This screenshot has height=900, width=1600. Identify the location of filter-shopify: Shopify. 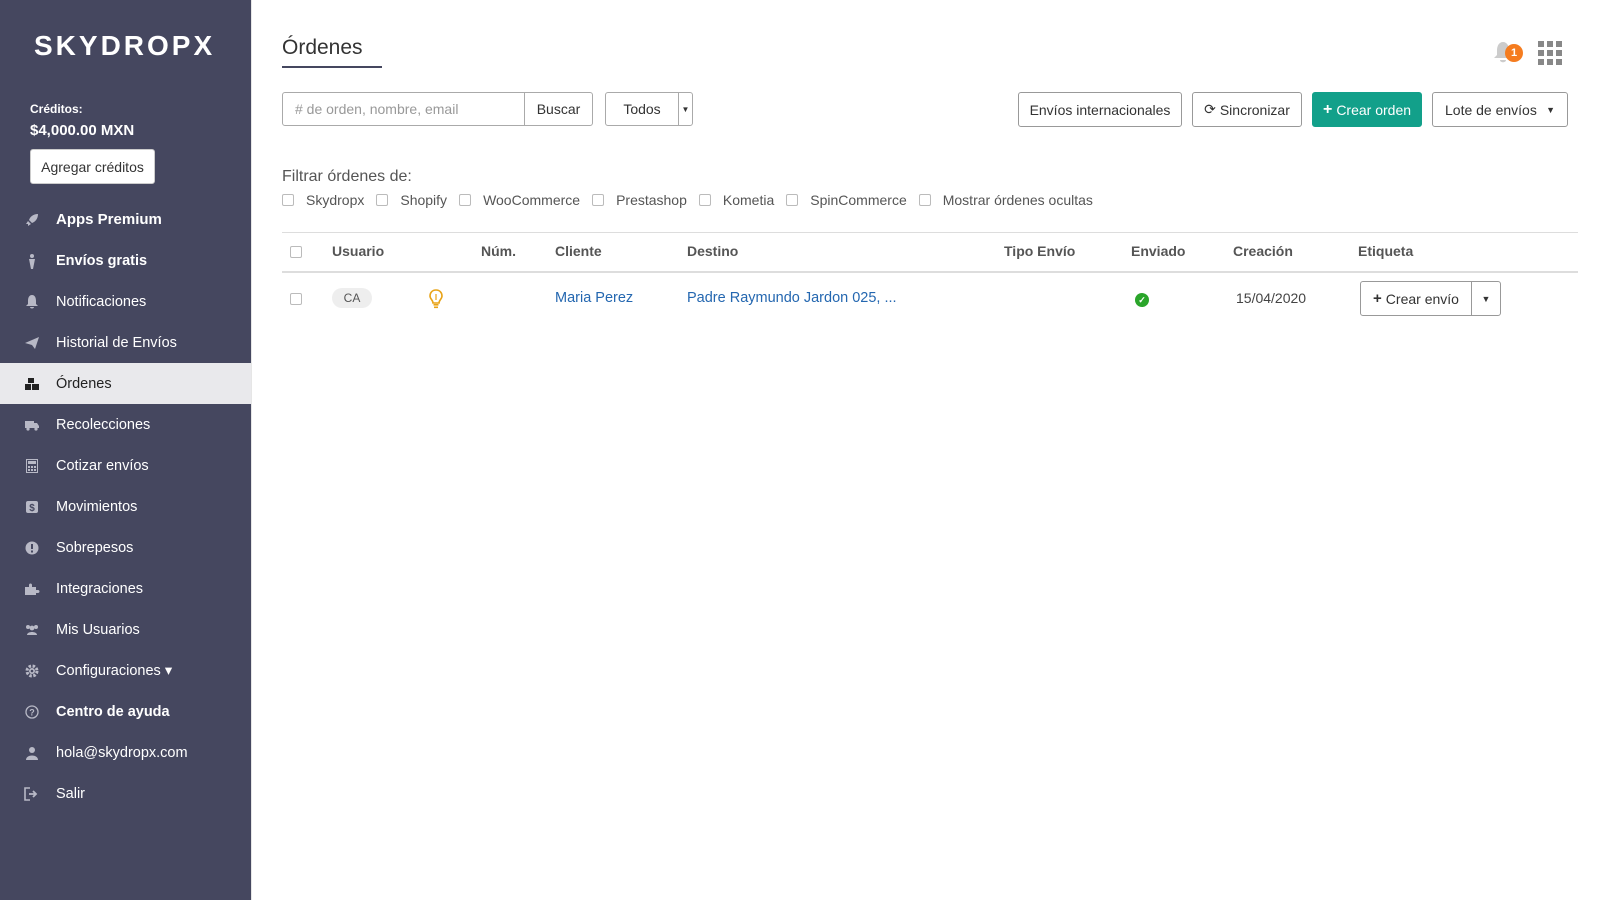
(411, 200).